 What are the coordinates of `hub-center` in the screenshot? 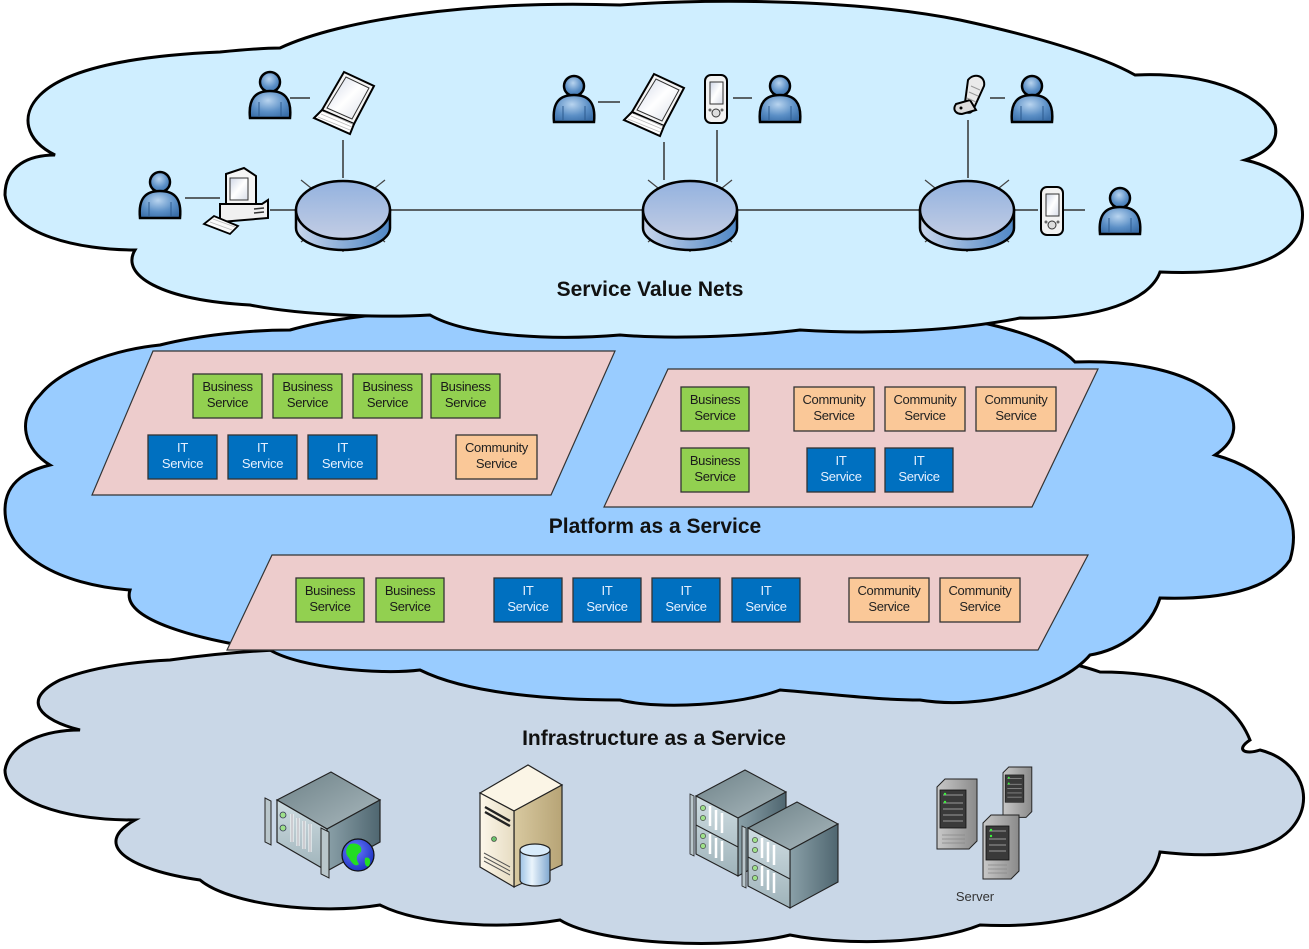 It's located at (690, 216).